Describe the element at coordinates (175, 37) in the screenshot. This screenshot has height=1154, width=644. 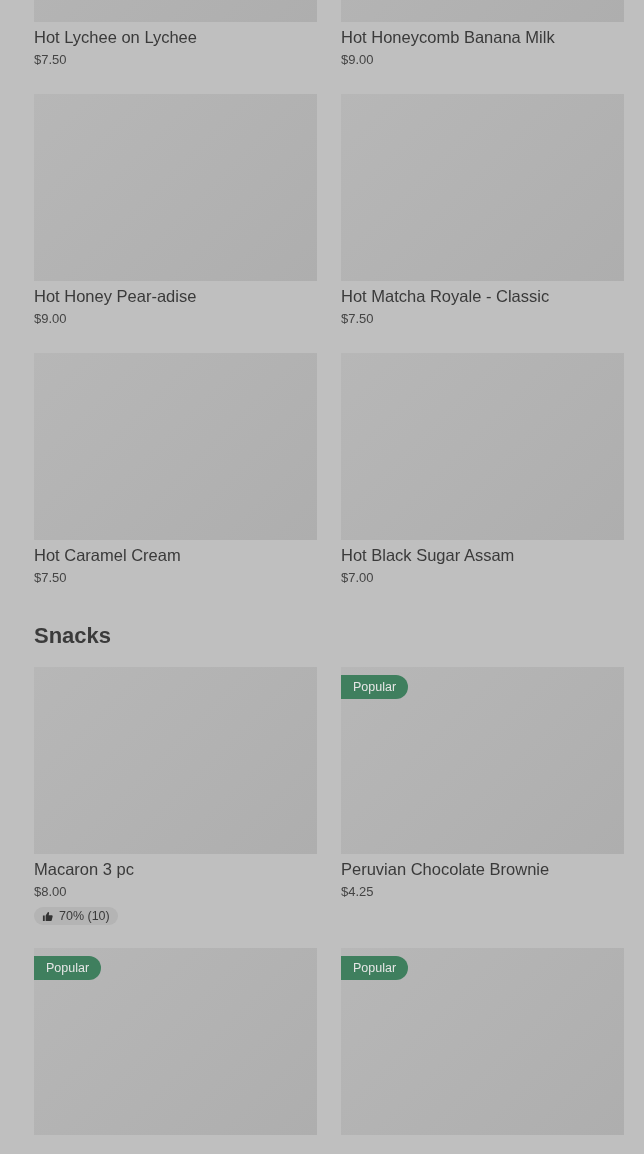
I see `item-name: Hot Lychee on Lychee` at that location.